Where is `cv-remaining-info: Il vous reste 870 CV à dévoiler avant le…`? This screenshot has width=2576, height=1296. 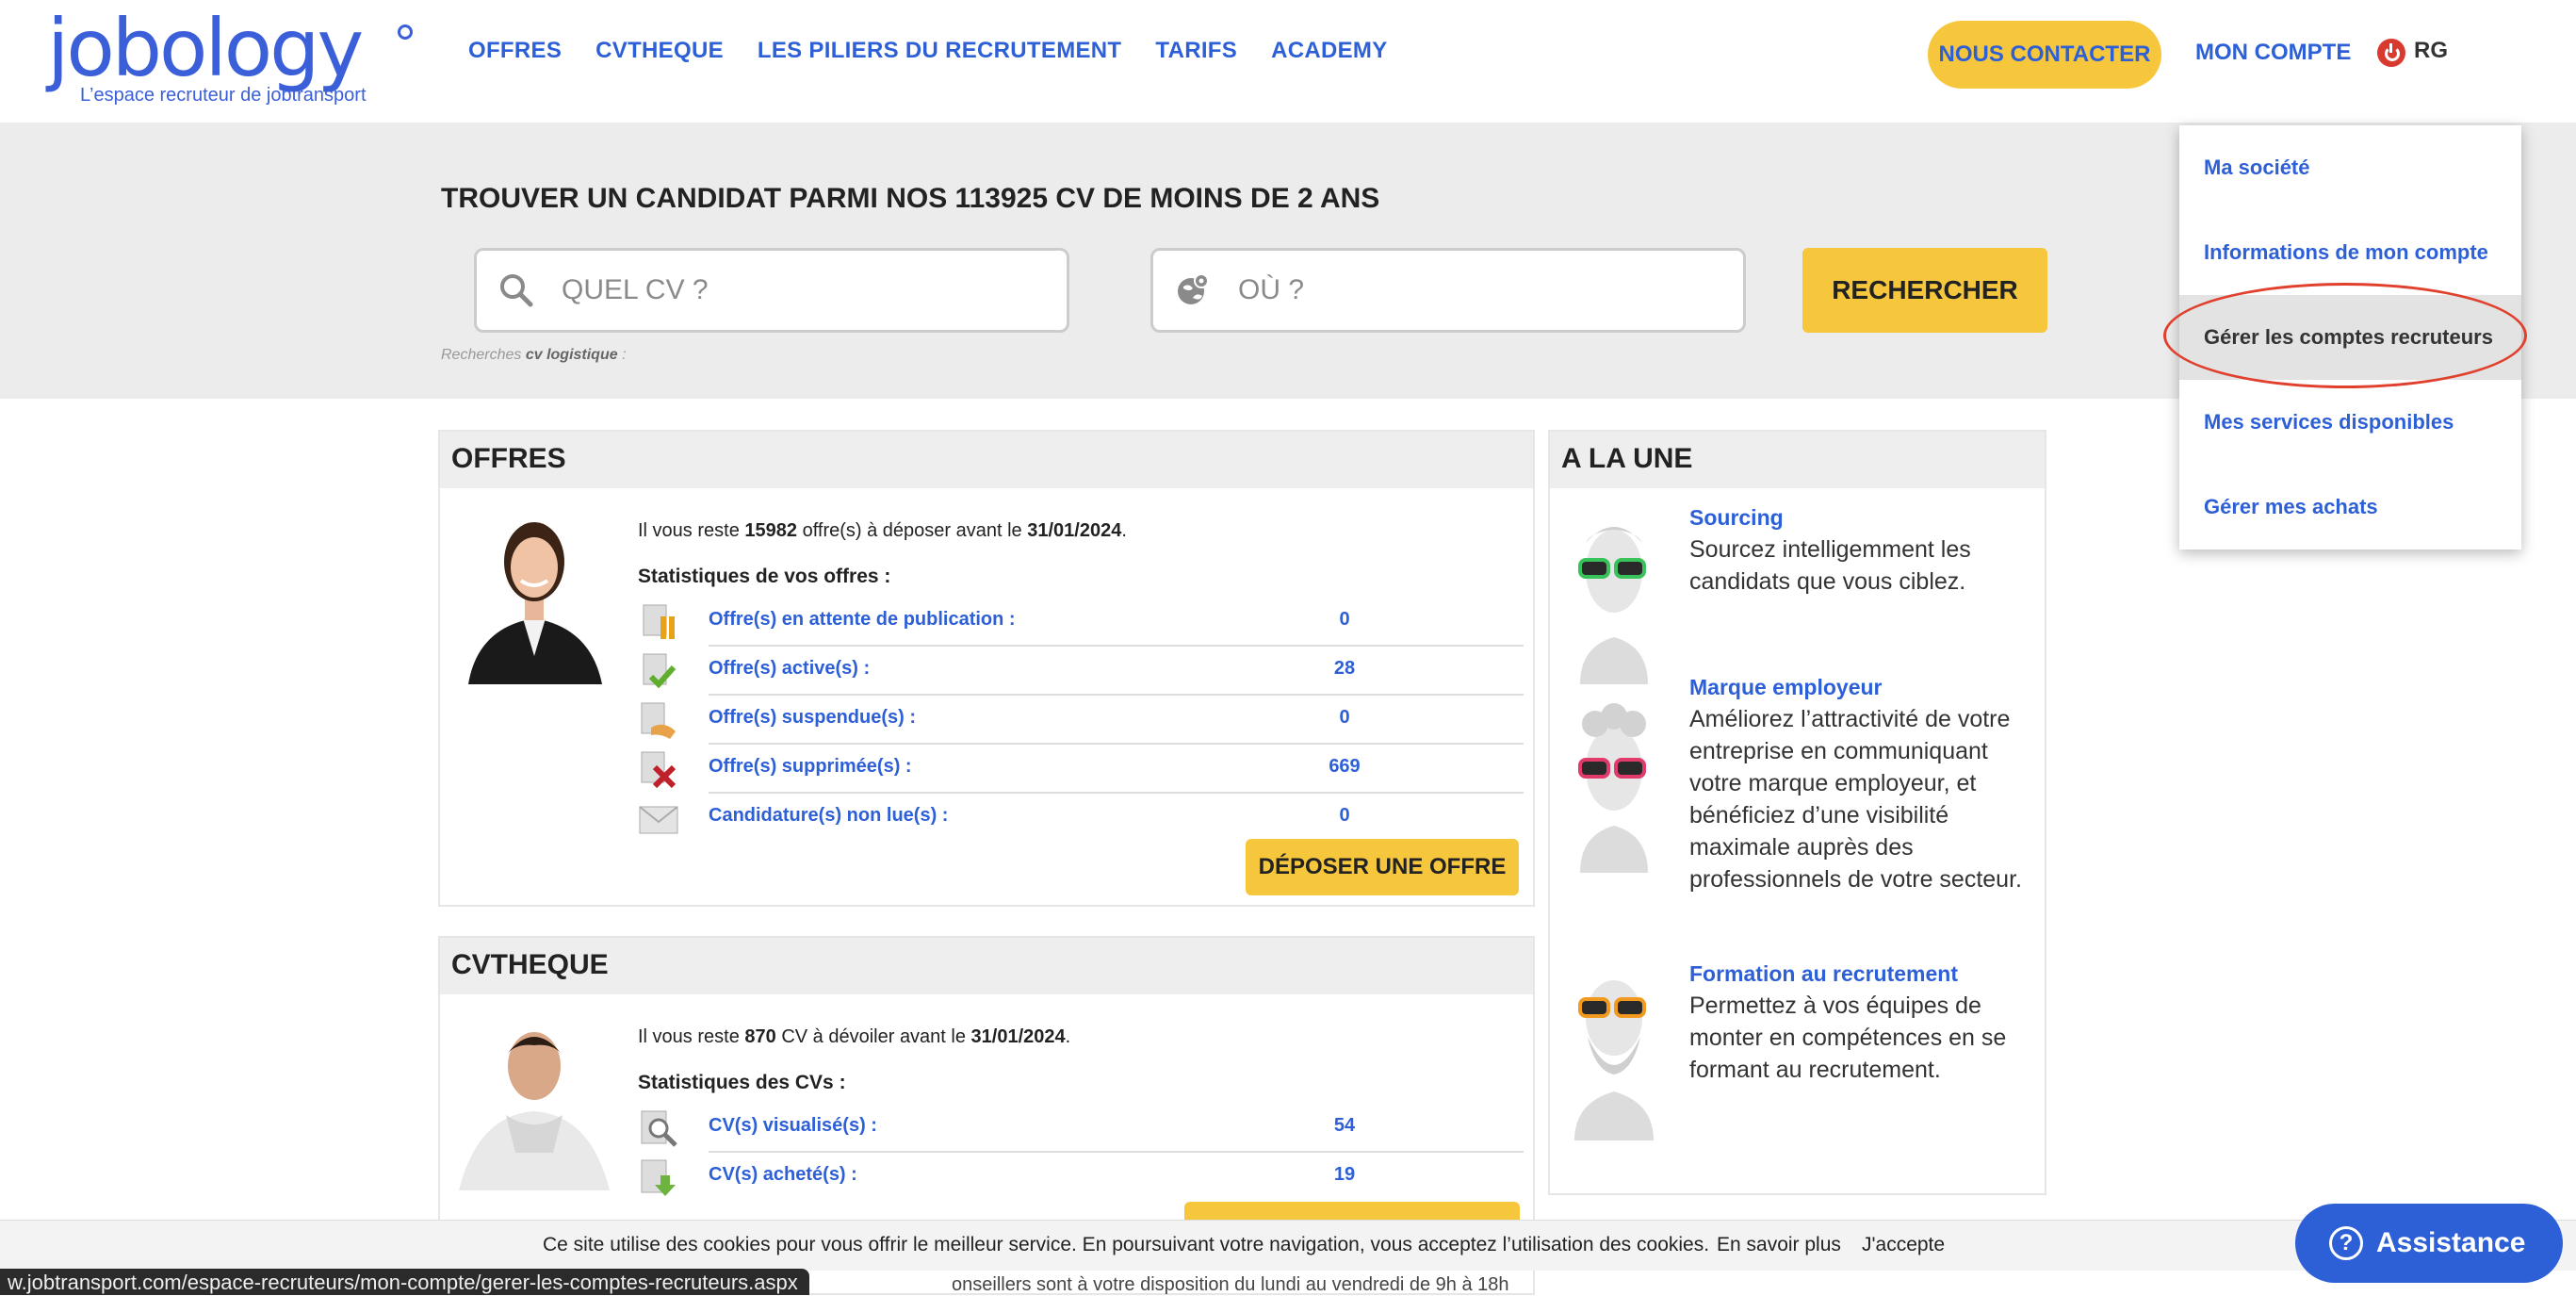 cv-remaining-info: Il vous reste 870 CV à dévoiler avant le… is located at coordinates (854, 1037).